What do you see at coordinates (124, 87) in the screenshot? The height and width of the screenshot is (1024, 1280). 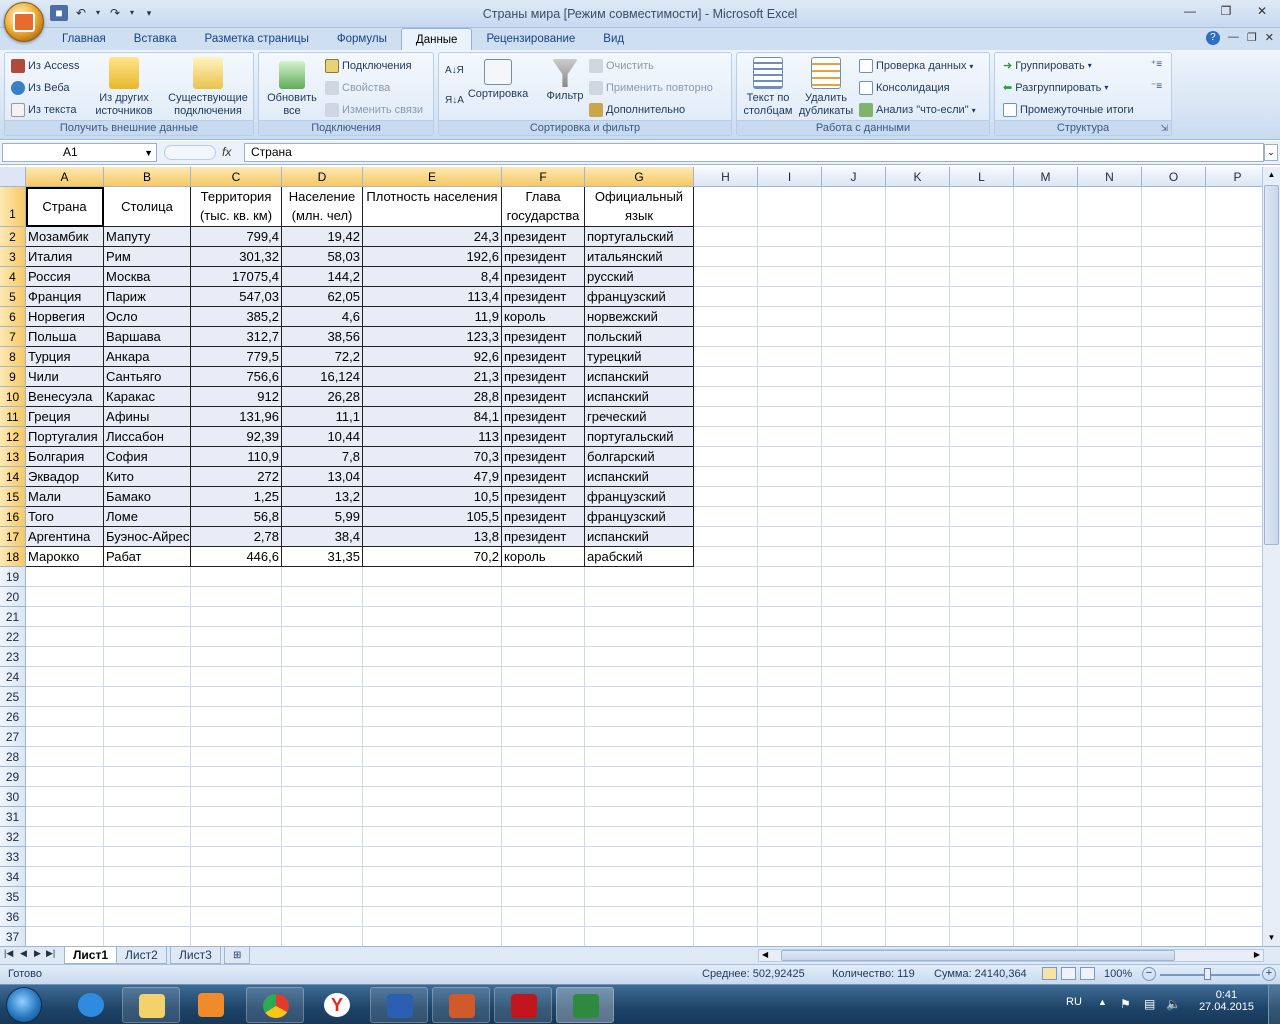 I see `from-other-sources-button: Из других источников` at bounding box center [124, 87].